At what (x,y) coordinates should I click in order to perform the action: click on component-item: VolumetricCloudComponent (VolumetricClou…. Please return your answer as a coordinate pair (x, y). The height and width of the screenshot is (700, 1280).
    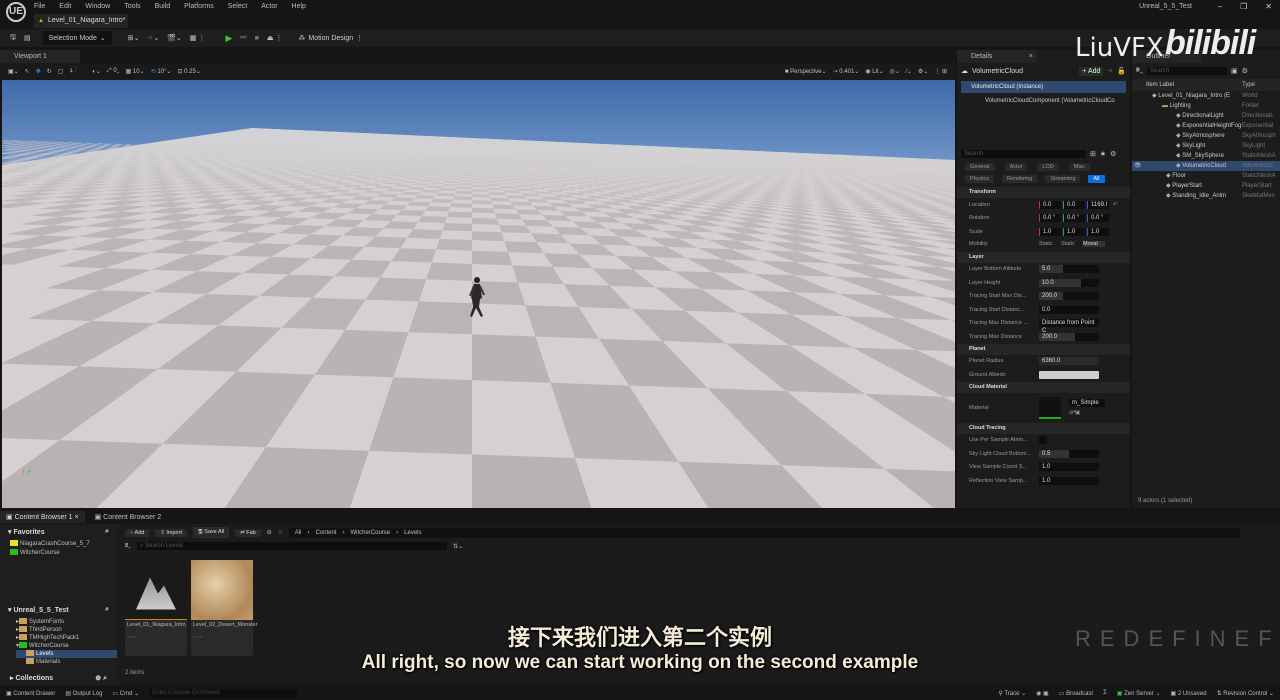
    Looking at the image, I should click on (1043, 101).